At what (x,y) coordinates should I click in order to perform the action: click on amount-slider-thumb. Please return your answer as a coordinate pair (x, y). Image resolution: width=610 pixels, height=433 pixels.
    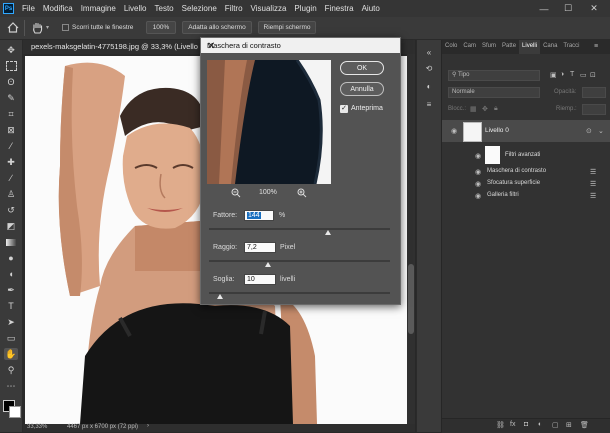
    Looking at the image, I should click on (328, 232).